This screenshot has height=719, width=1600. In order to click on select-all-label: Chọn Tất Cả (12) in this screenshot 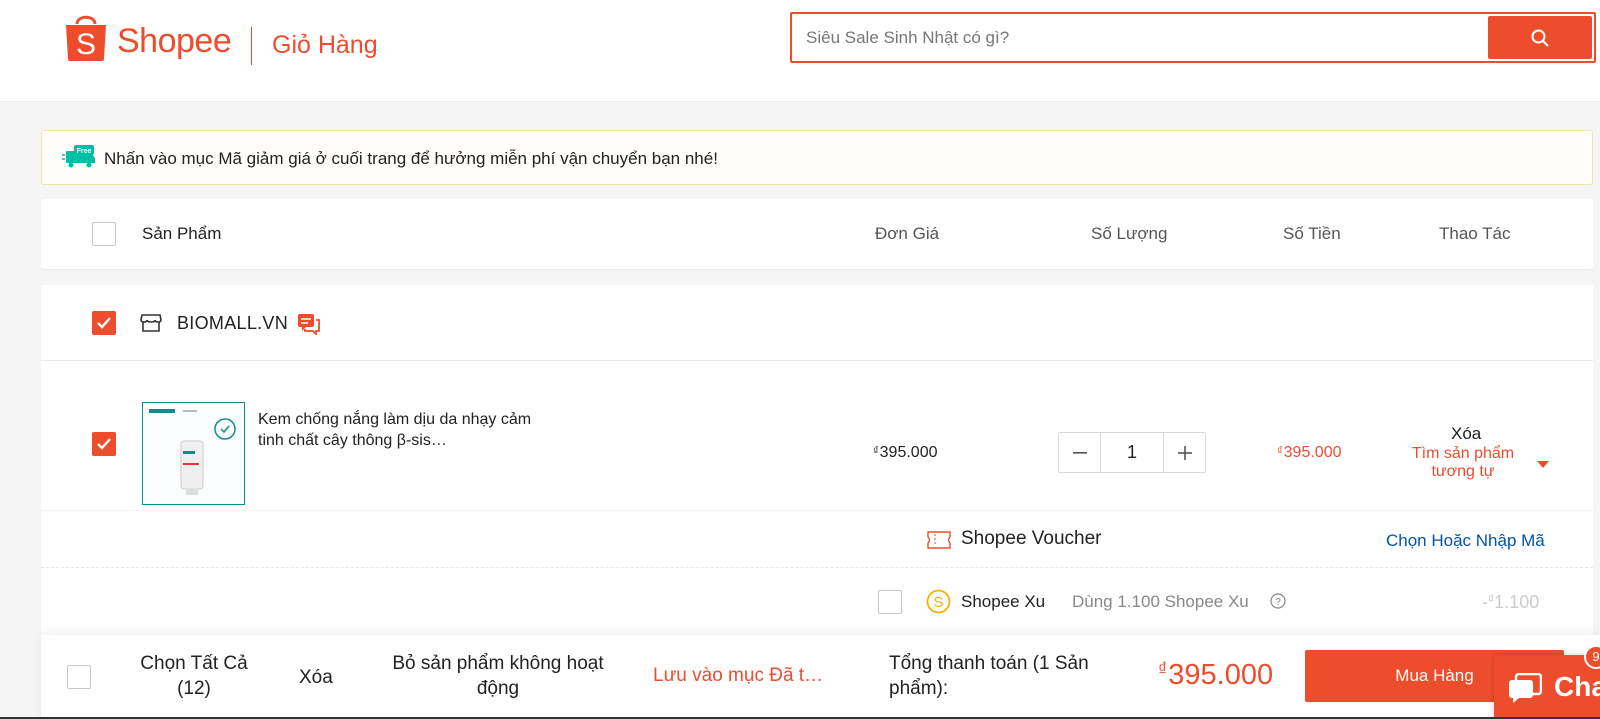, I will do `click(194, 676)`.